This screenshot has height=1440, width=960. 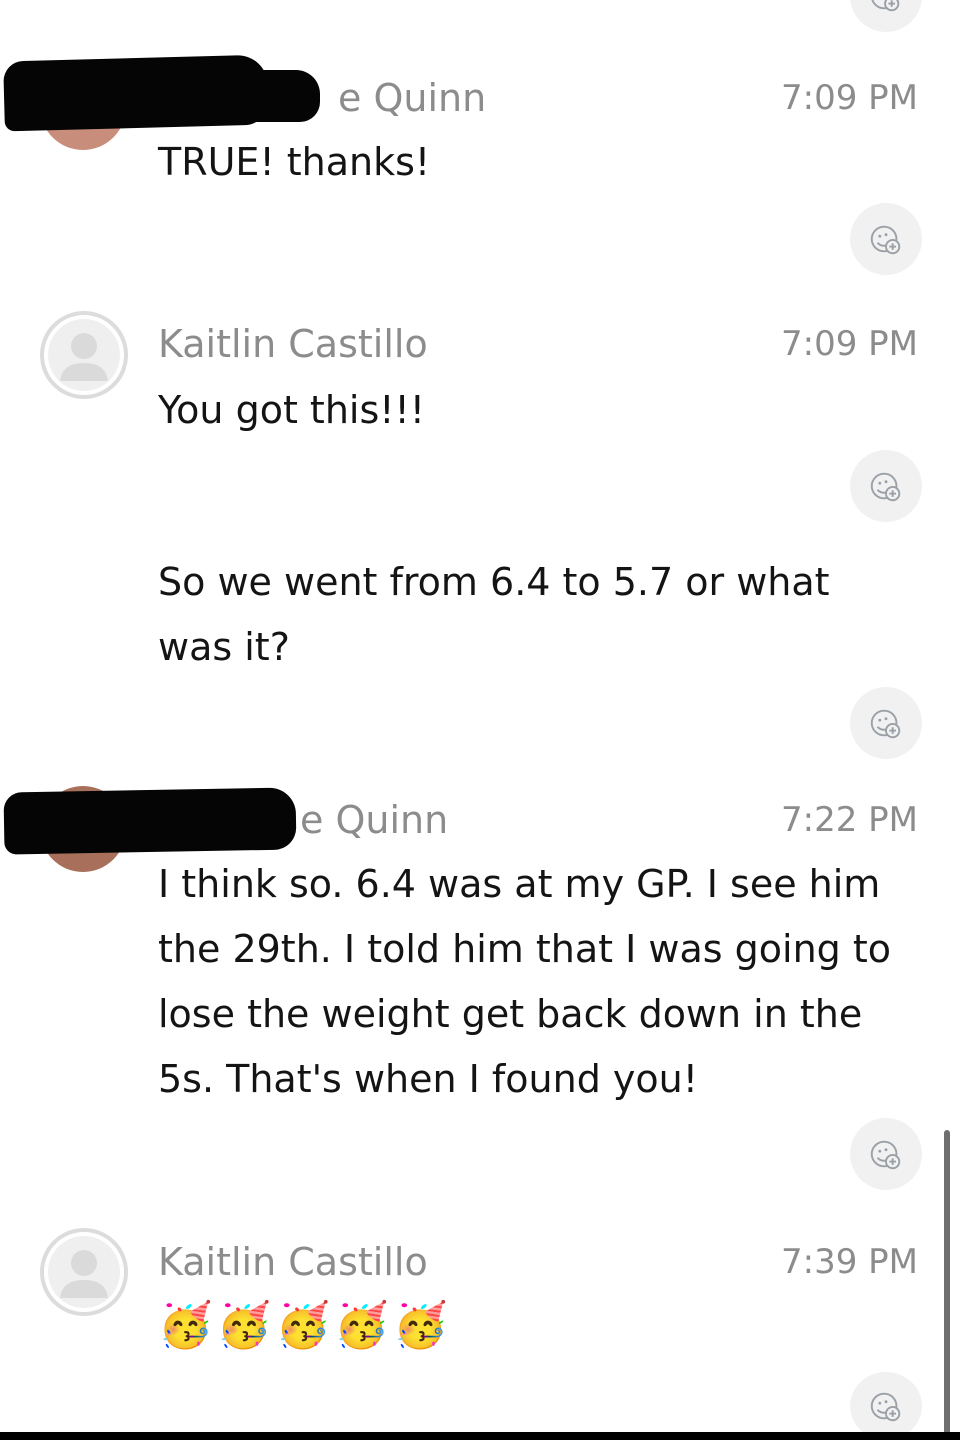 I want to click on message-time: 7:22 PM, so click(x=849, y=820).